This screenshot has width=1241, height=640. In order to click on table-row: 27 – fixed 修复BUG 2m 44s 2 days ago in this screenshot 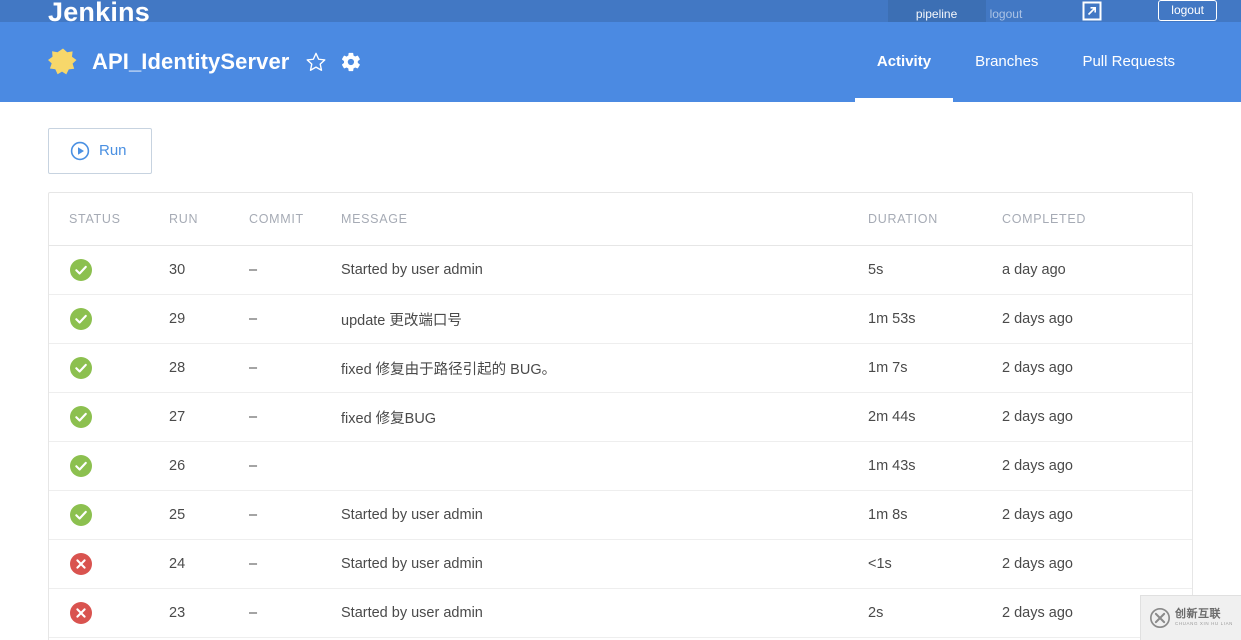, I will do `click(620, 417)`.